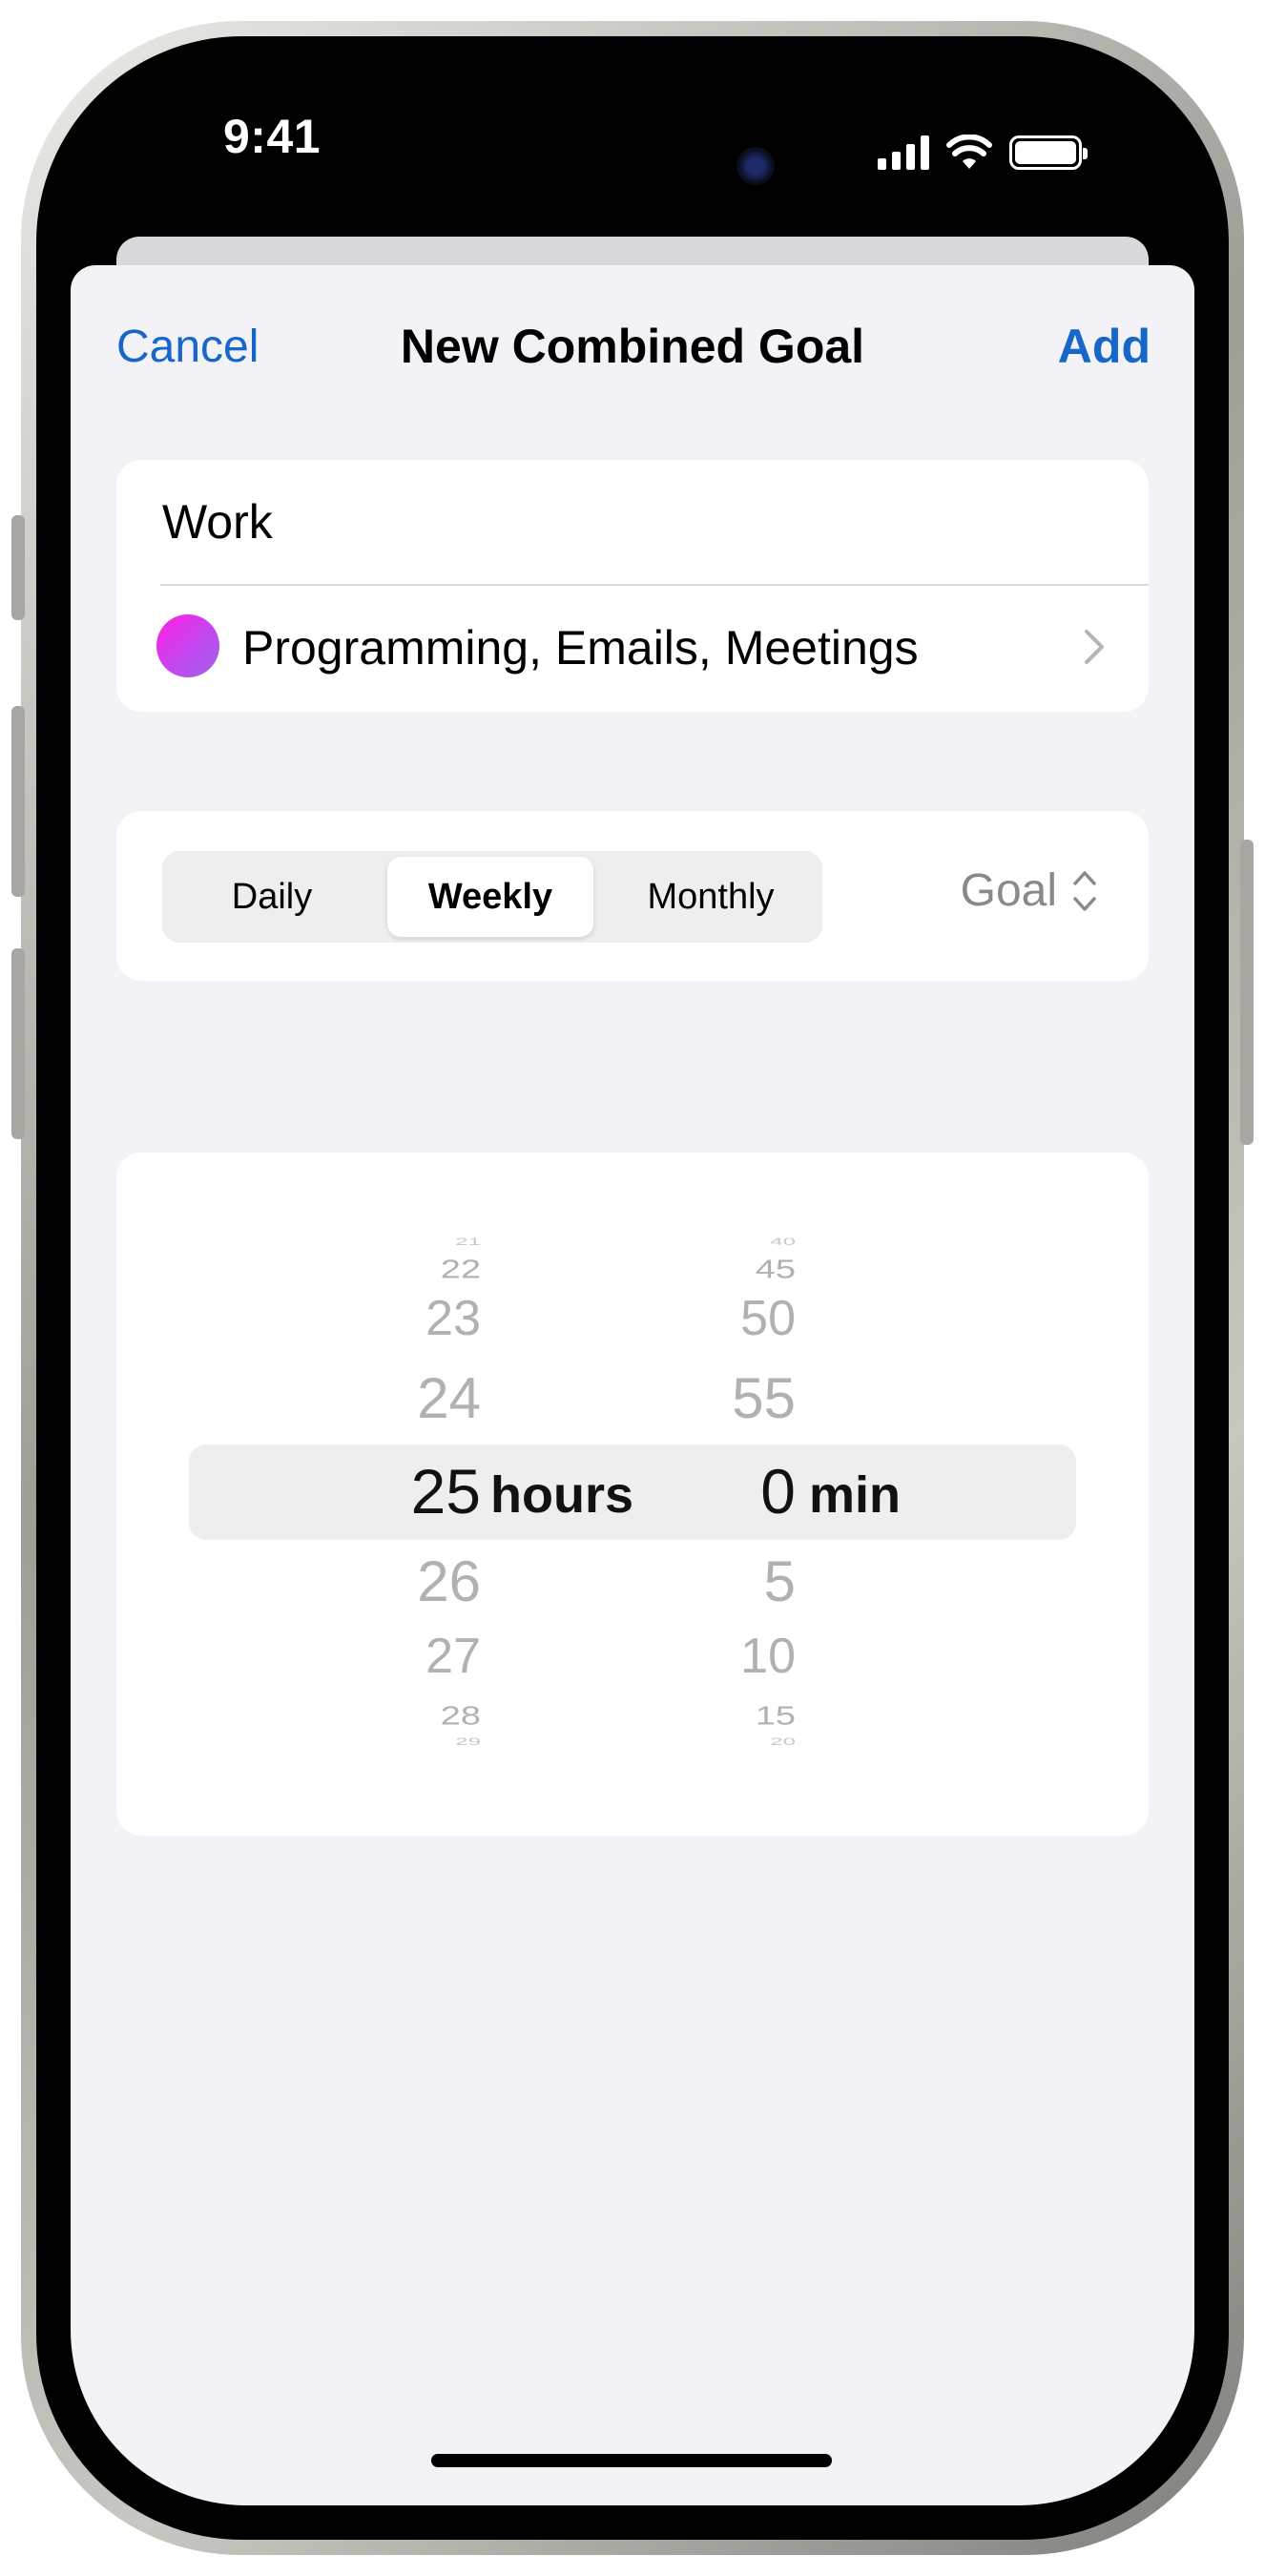 Image resolution: width=1265 pixels, height=2576 pixels. I want to click on chevron-up-down-icon, so click(1084, 890).